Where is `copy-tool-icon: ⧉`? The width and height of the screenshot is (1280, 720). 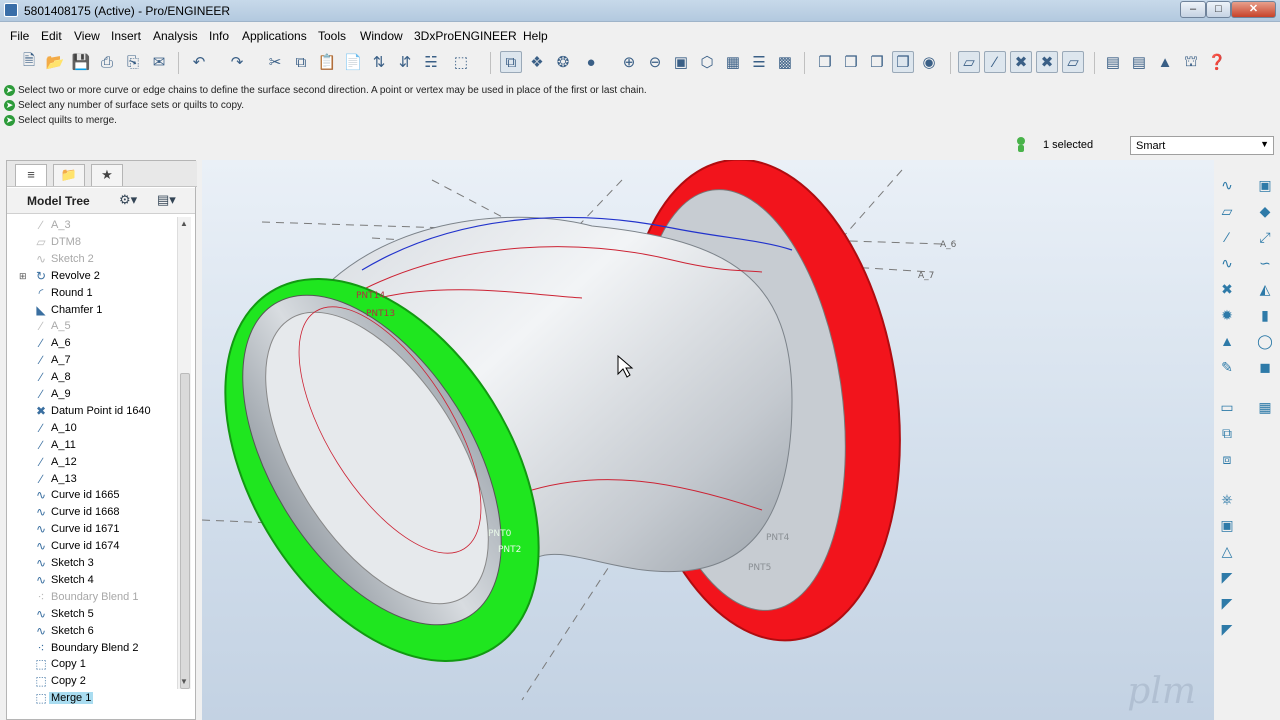 copy-tool-icon: ⧉ is located at coordinates (1227, 433).